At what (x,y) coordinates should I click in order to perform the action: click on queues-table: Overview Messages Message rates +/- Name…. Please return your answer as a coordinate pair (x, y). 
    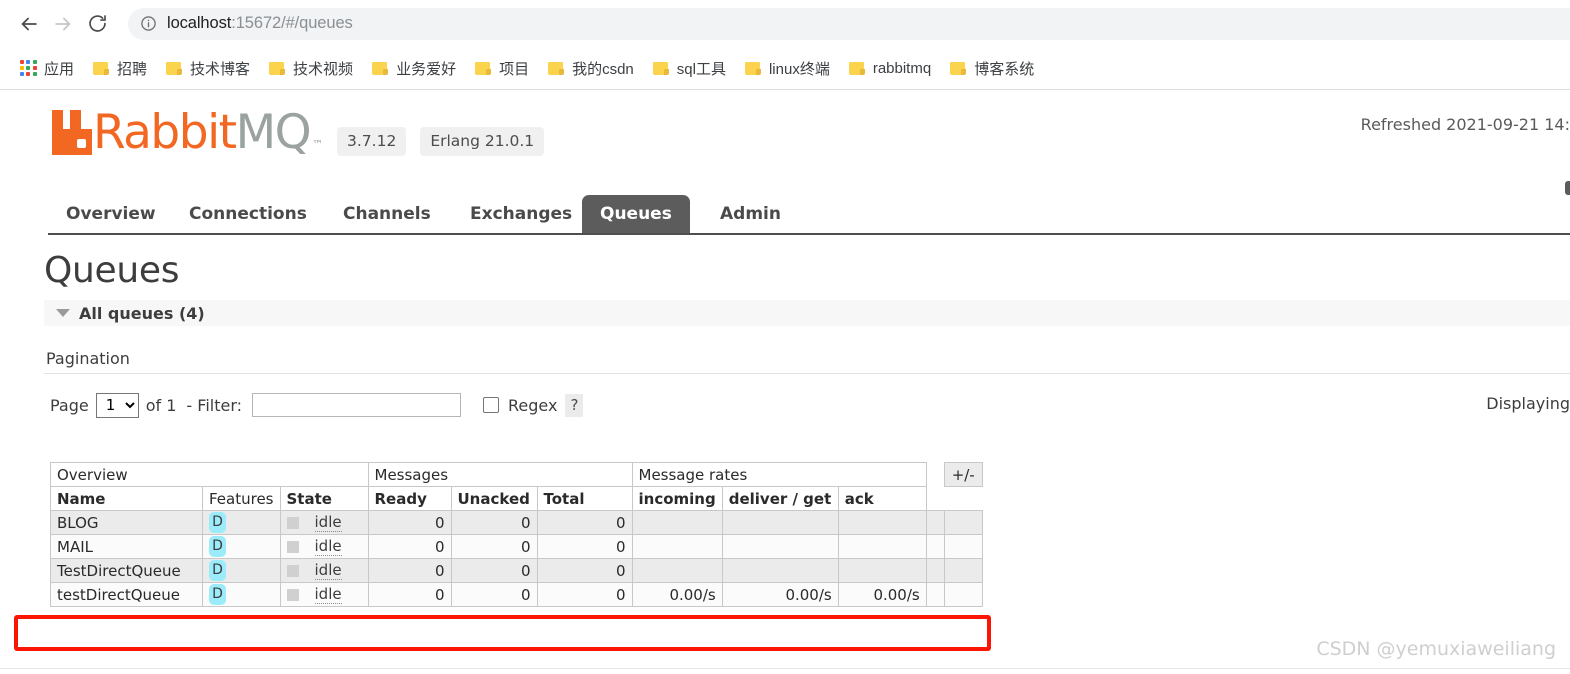
    Looking at the image, I should click on (516, 534).